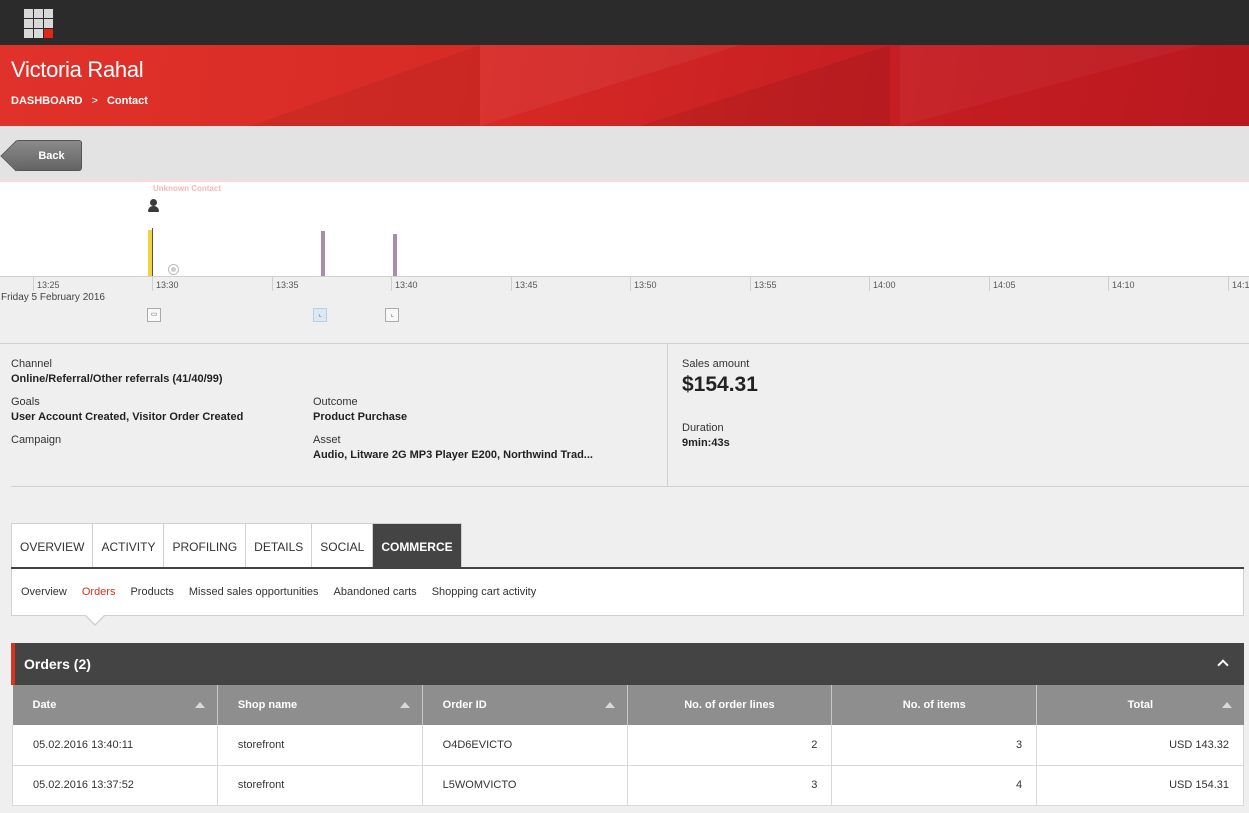 Image resolution: width=1249 pixels, height=813 pixels. Describe the element at coordinates (173, 269) in the screenshot. I see `visit-dot-icon` at that location.